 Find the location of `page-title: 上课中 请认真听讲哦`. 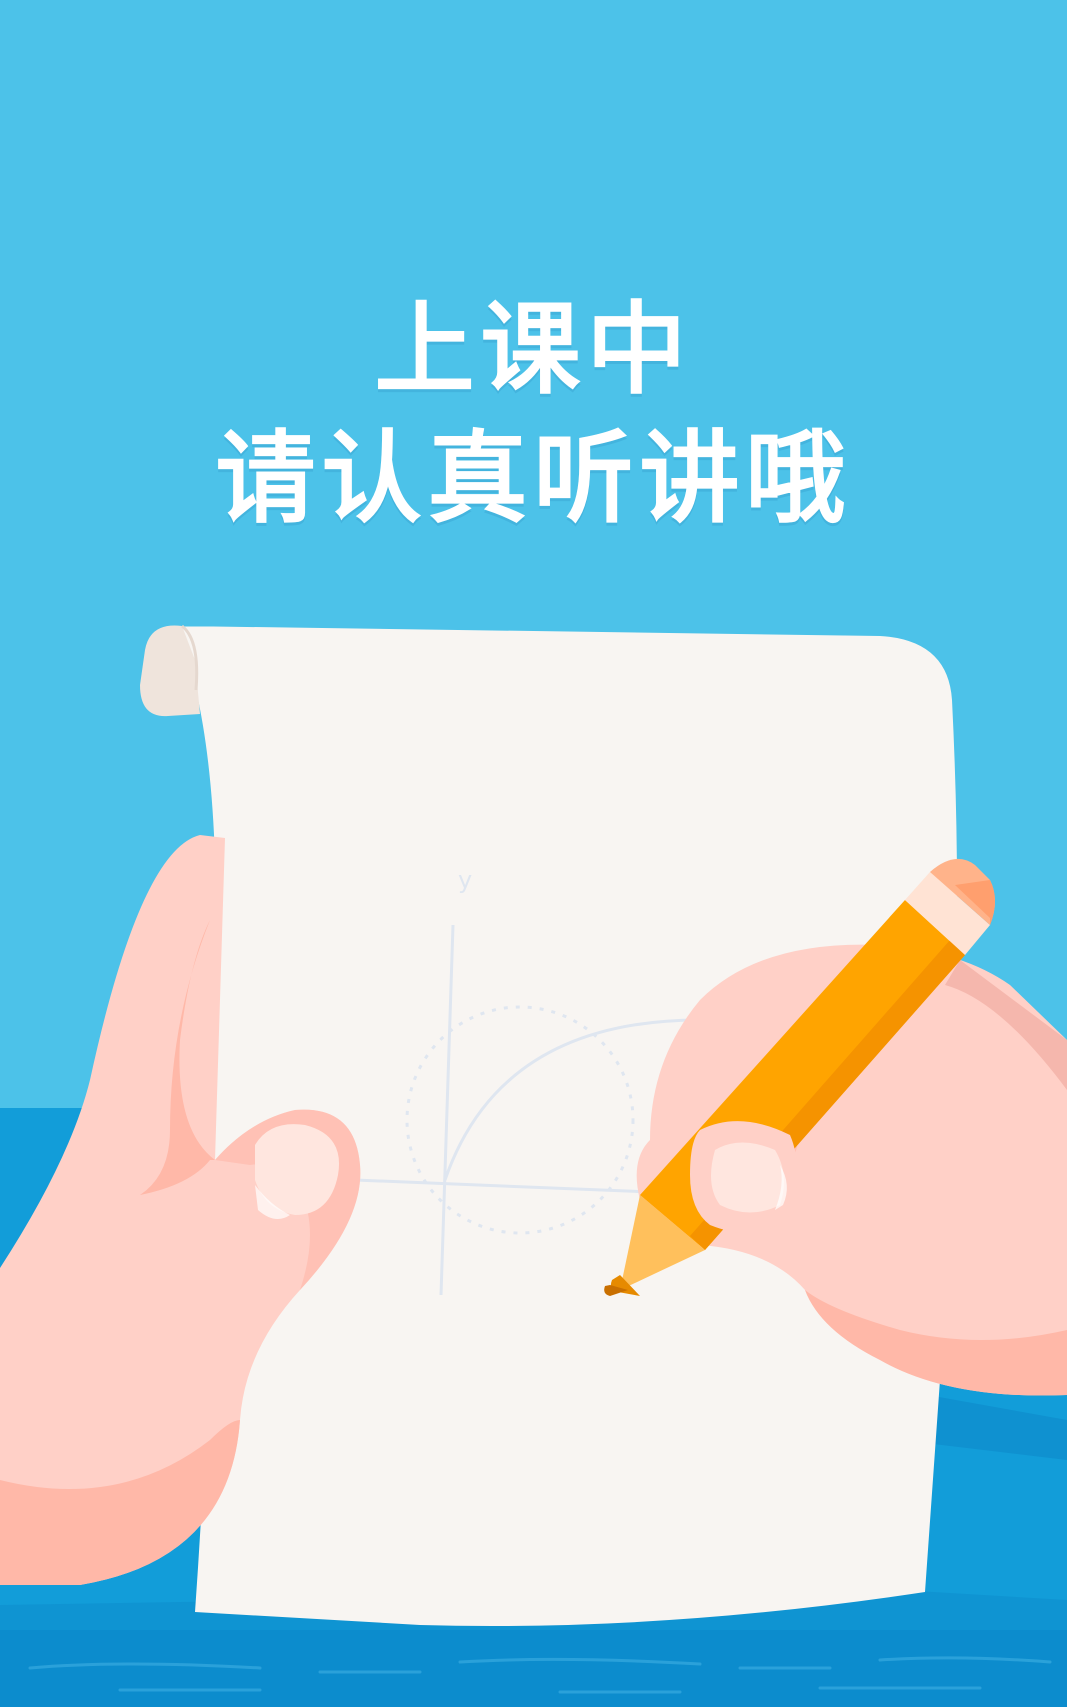

page-title: 上课中 请认真听讲哦 is located at coordinates (533, 417).